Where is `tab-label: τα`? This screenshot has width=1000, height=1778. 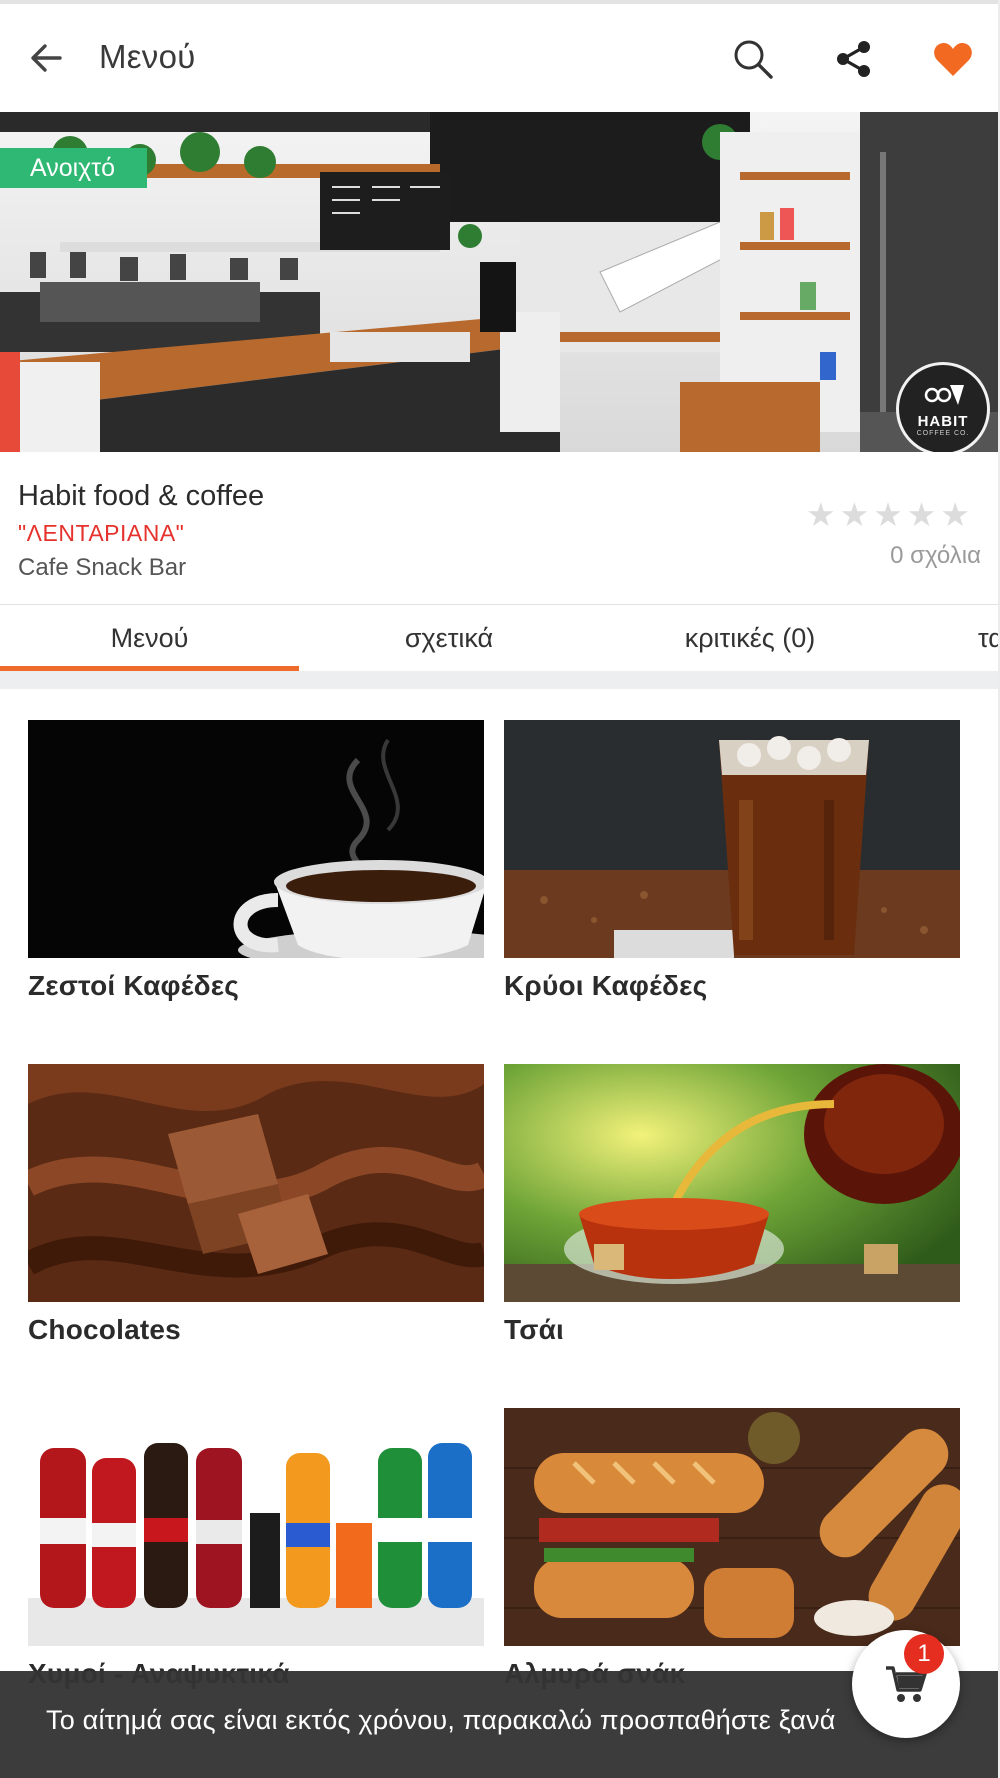 tab-label: τα is located at coordinates (989, 637).